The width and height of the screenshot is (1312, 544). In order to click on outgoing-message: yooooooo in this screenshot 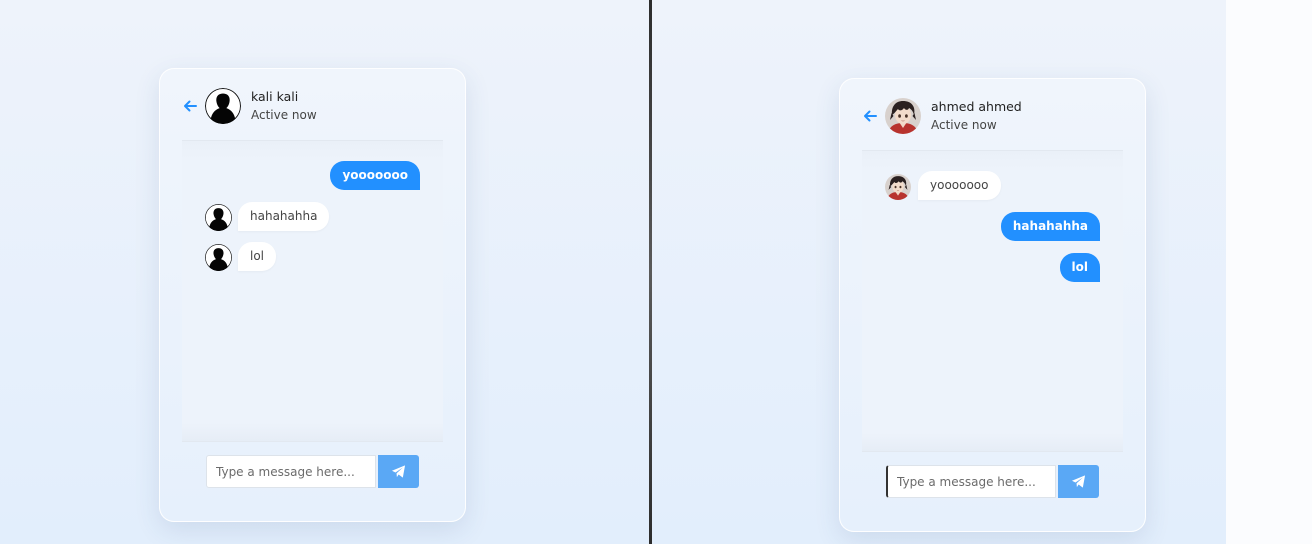, I will do `click(375, 175)`.